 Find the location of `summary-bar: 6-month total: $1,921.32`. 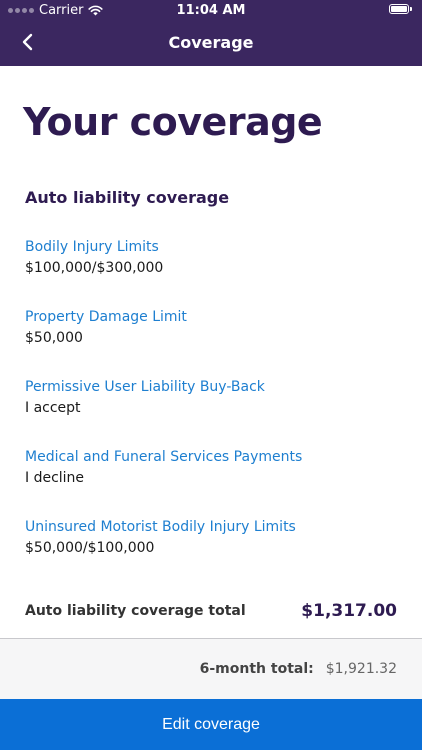

summary-bar: 6-month total: $1,921.32 is located at coordinates (211, 668).